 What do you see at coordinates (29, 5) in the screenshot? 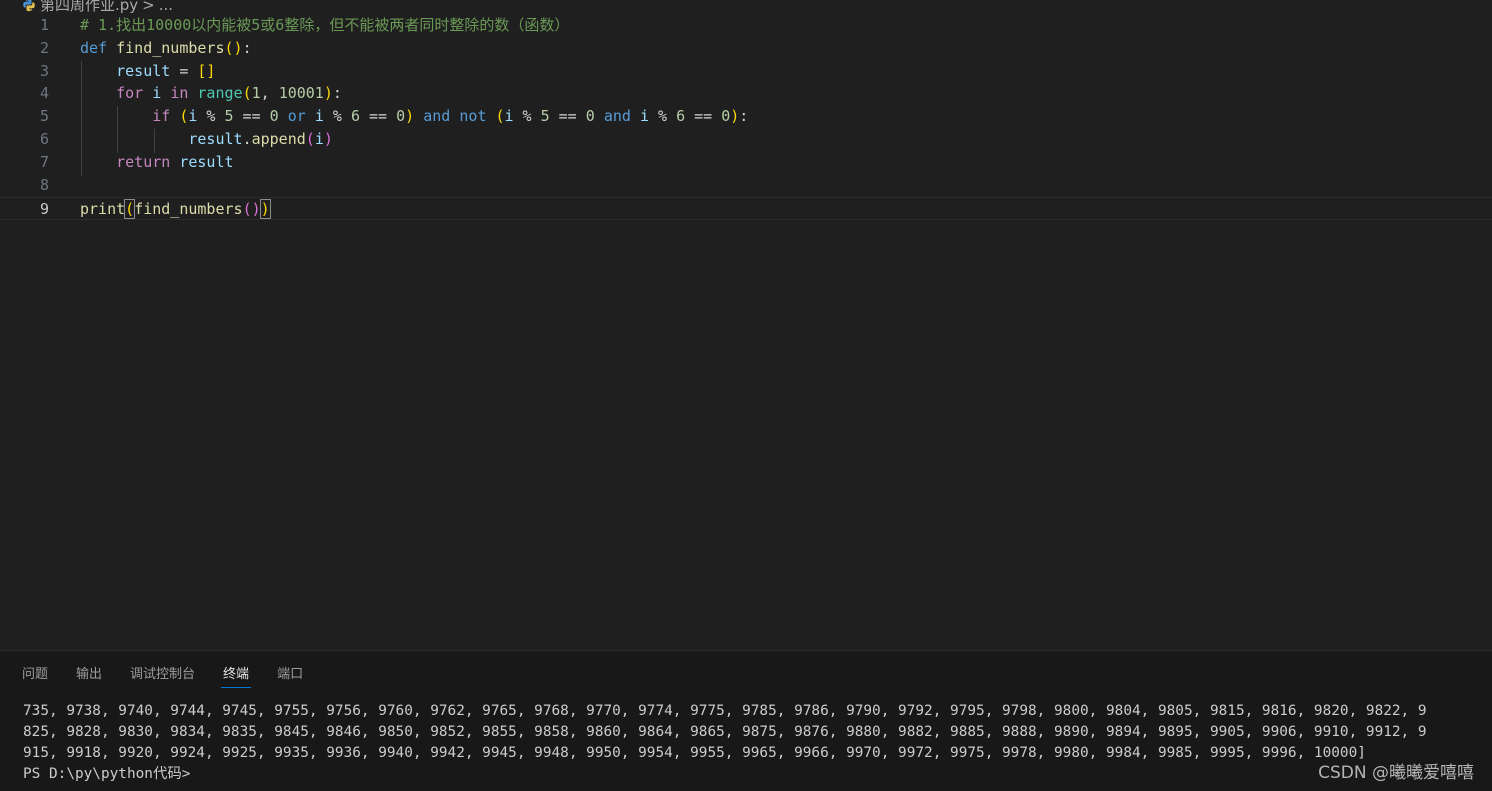
I see `python-file-icon` at bounding box center [29, 5].